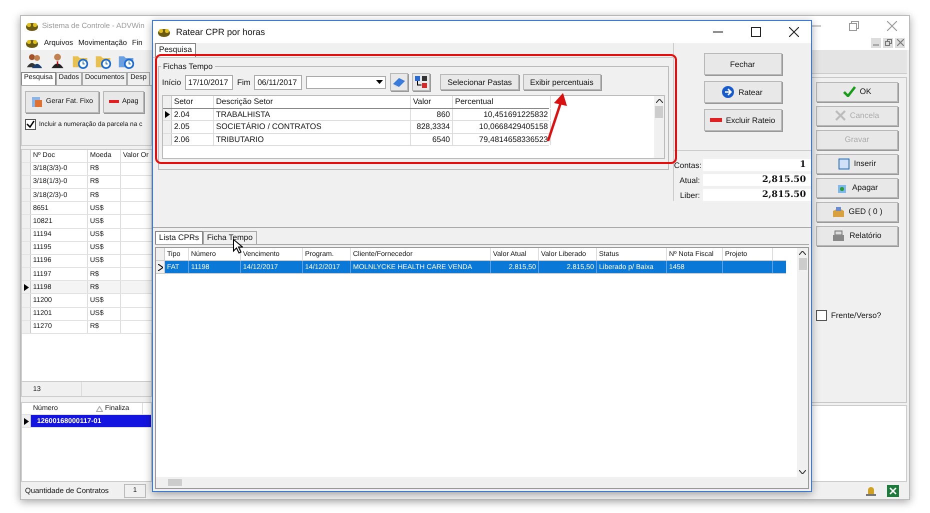  I want to click on app-icon, so click(164, 32).